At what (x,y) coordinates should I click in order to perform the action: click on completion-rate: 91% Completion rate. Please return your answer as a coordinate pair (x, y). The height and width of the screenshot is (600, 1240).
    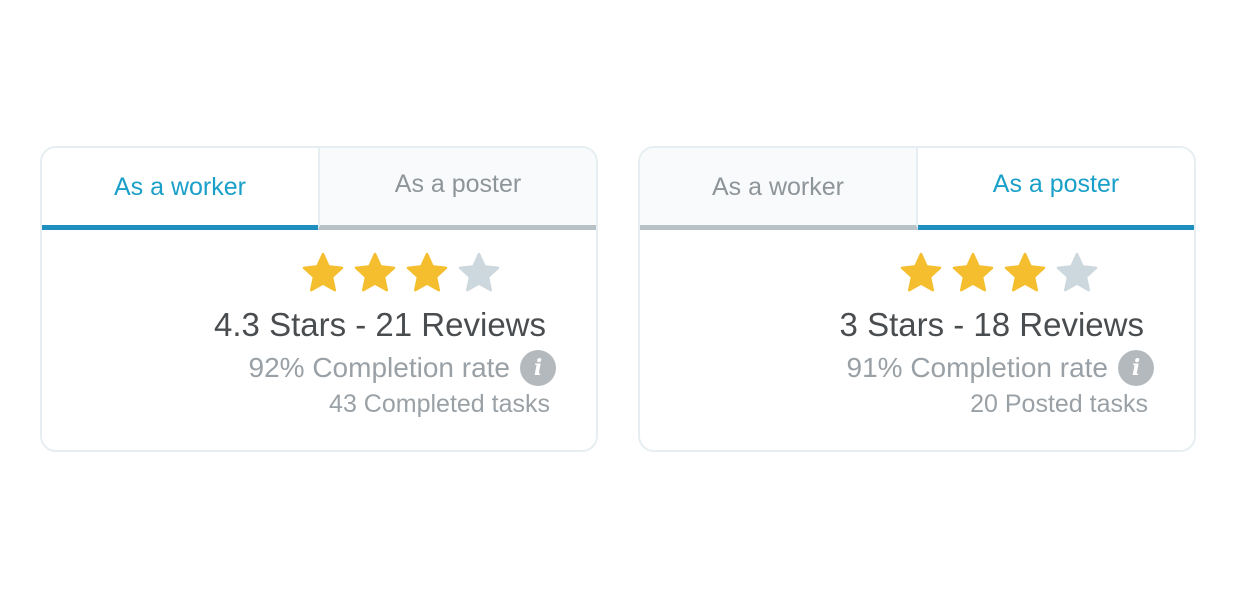
    Looking at the image, I should click on (977, 367).